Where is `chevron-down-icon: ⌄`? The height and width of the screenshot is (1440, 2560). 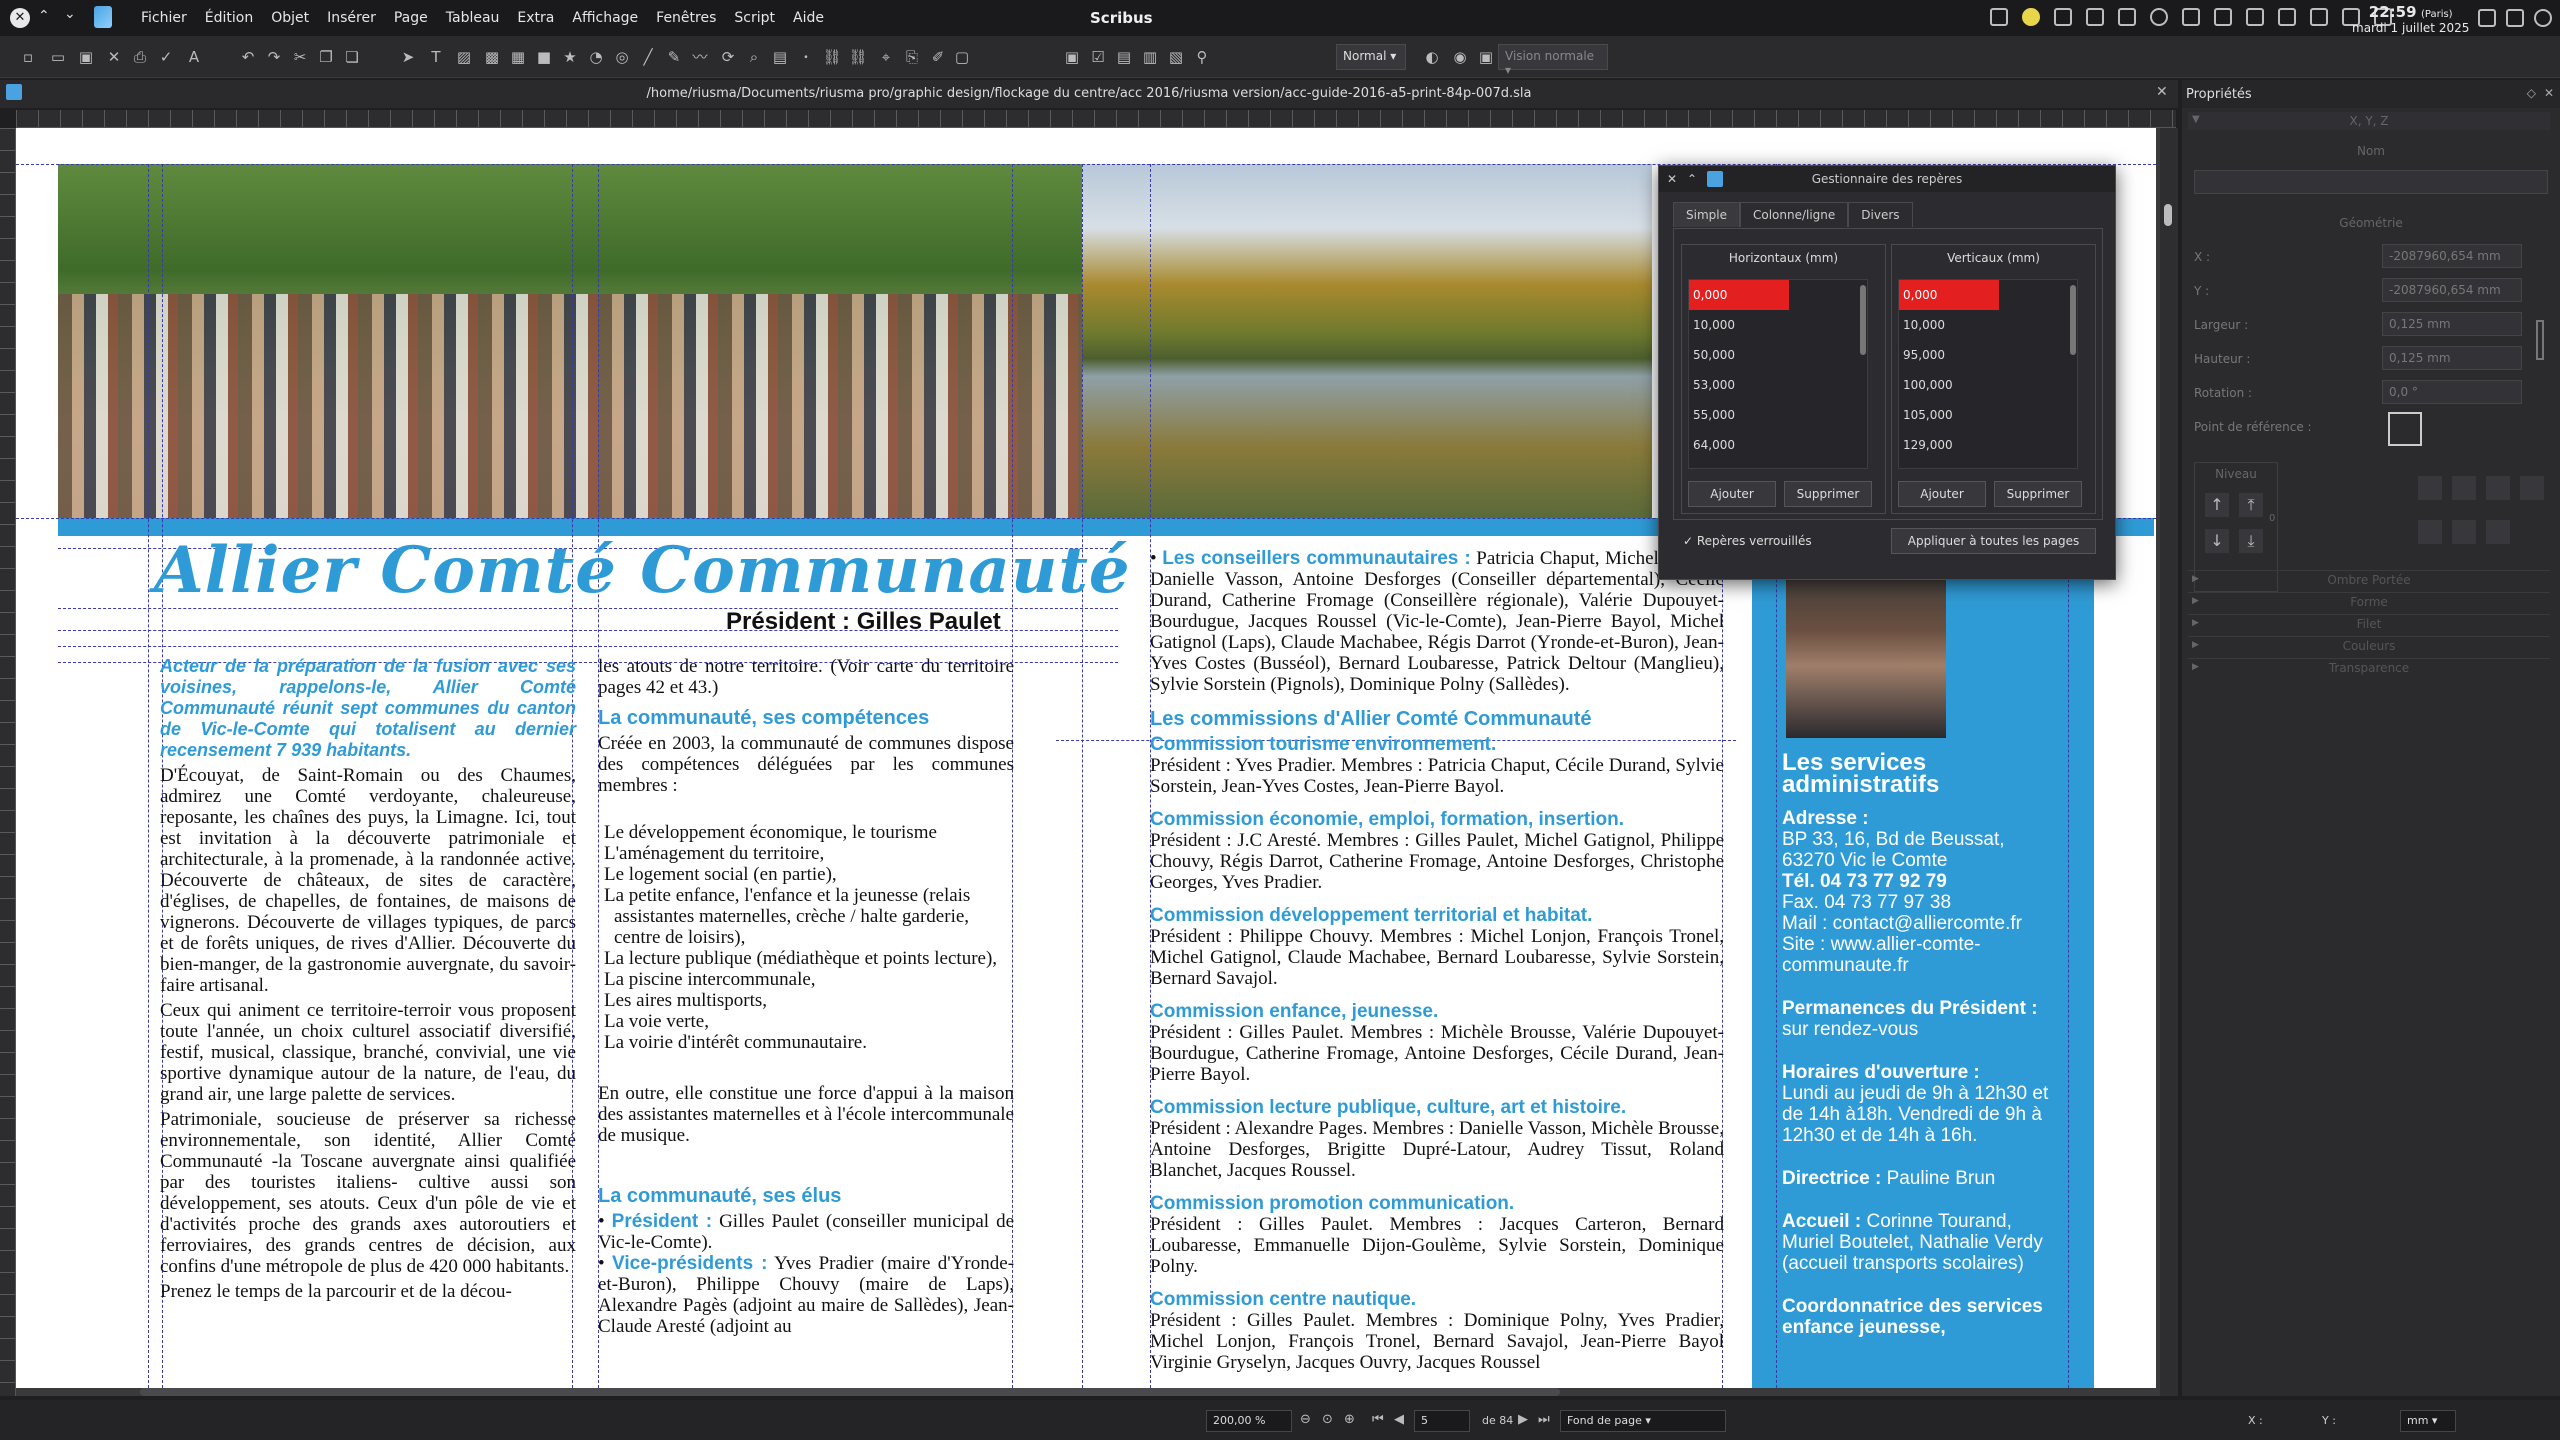 chevron-down-icon: ⌄ is located at coordinates (70, 14).